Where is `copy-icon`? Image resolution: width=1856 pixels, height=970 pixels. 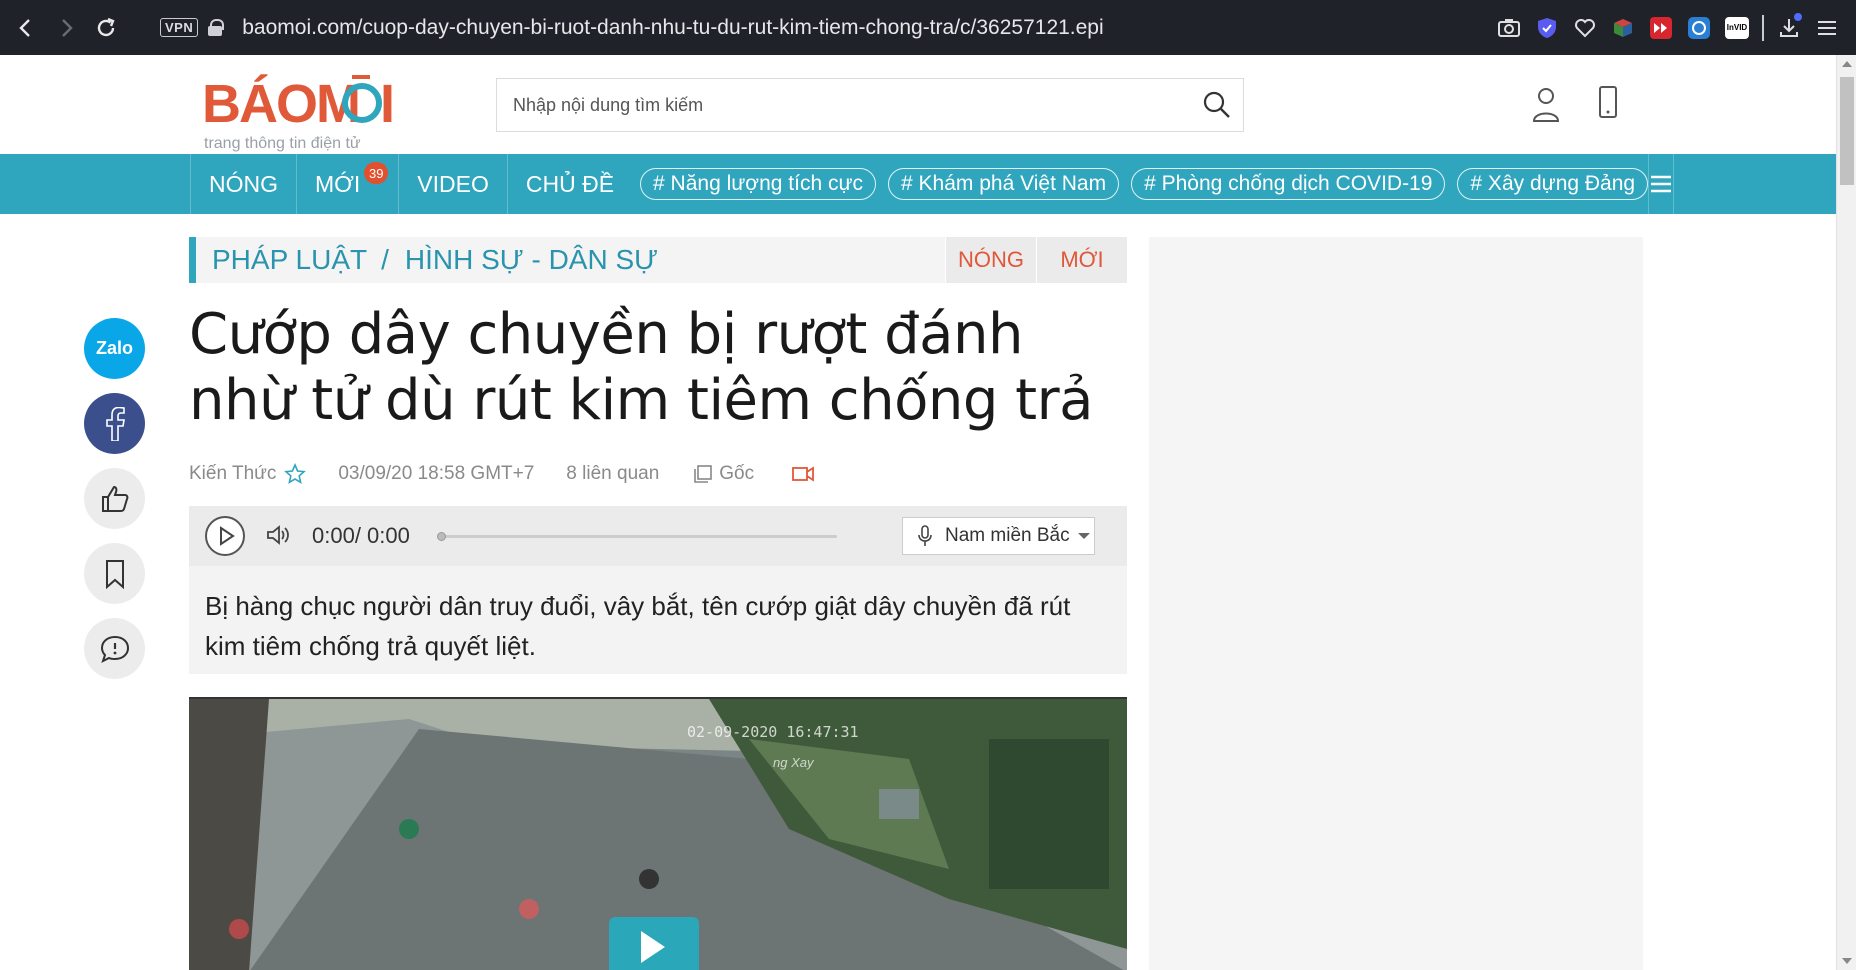
copy-icon is located at coordinates (703, 474).